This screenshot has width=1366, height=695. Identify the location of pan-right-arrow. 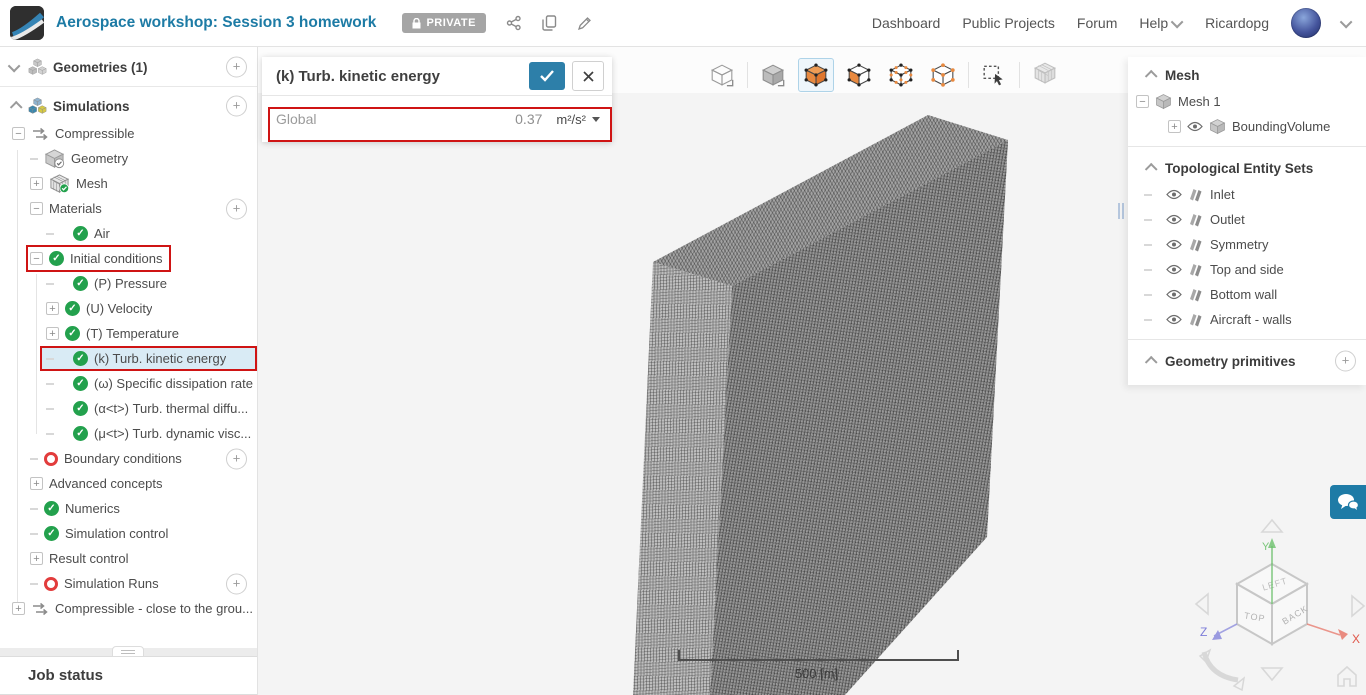
(1358, 606).